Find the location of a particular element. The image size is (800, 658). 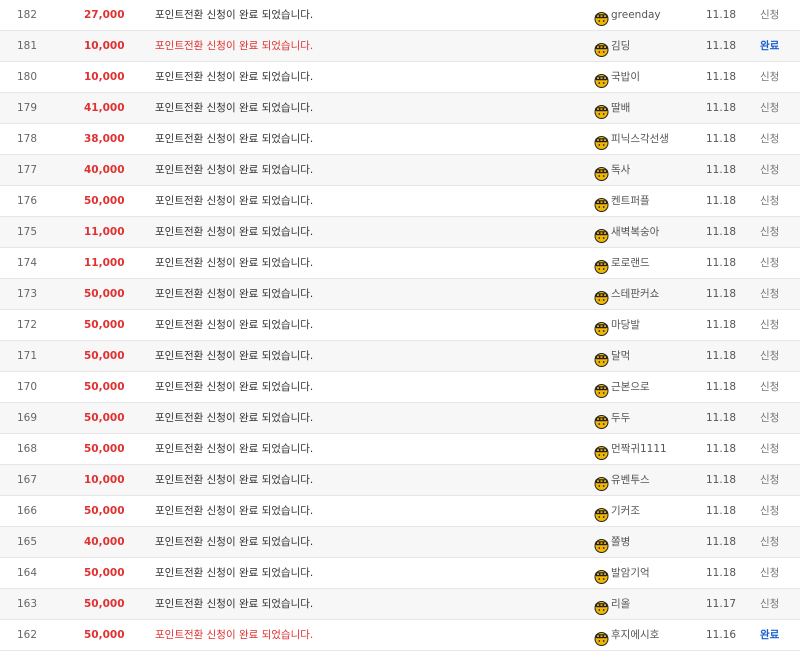

author: 후지에시호 is located at coordinates (626, 635).